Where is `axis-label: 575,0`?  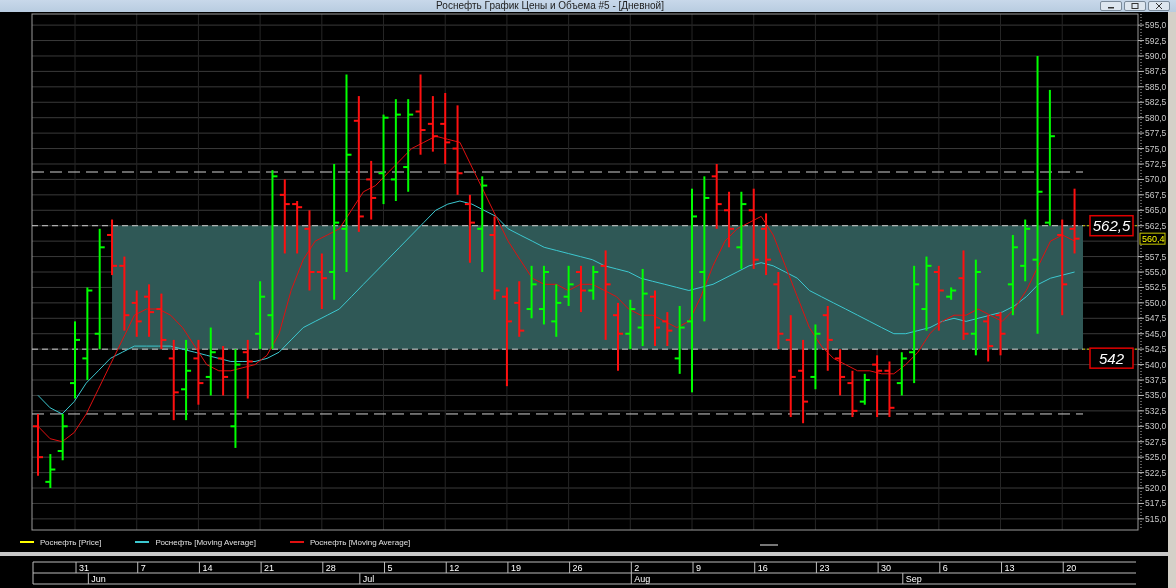
axis-label: 575,0 is located at coordinates (1156, 148).